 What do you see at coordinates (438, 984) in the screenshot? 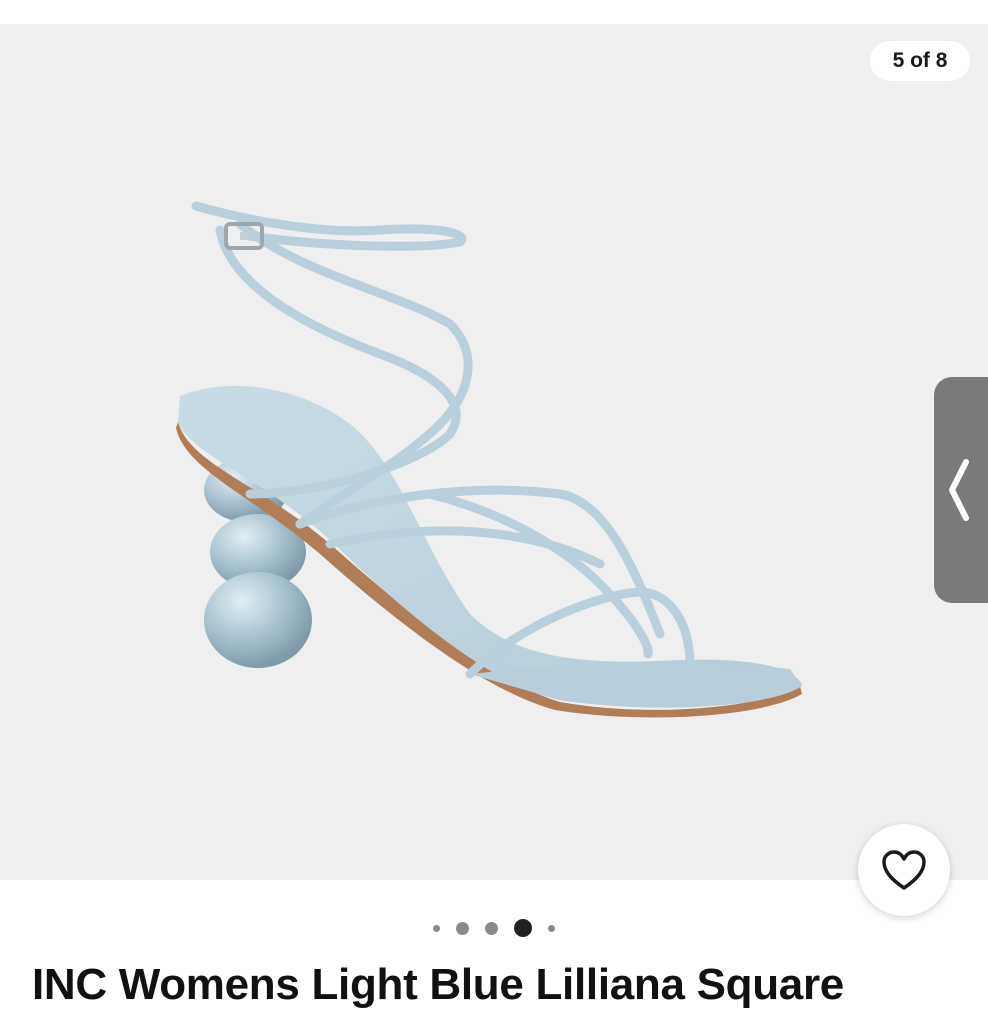
I see `product-title: INC Womens Light Blue Lilliana Square` at bounding box center [438, 984].